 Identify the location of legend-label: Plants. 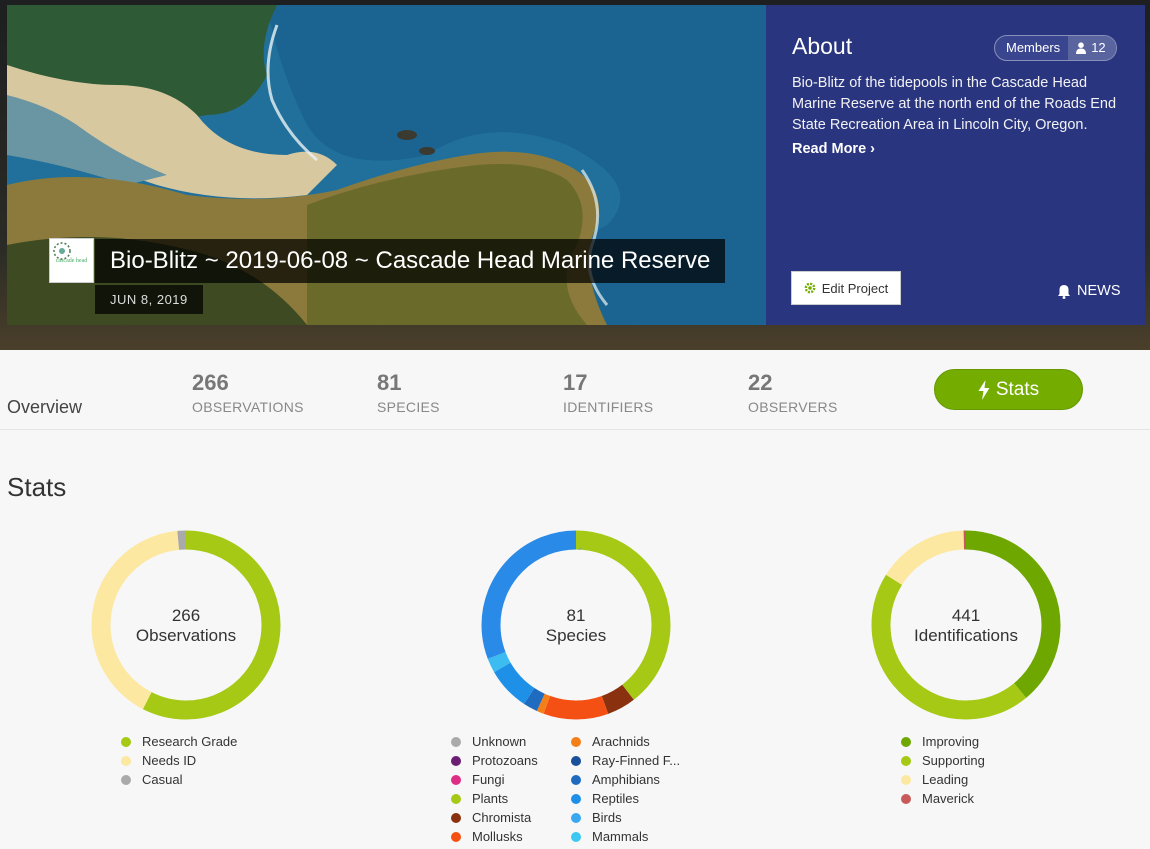
(490, 798).